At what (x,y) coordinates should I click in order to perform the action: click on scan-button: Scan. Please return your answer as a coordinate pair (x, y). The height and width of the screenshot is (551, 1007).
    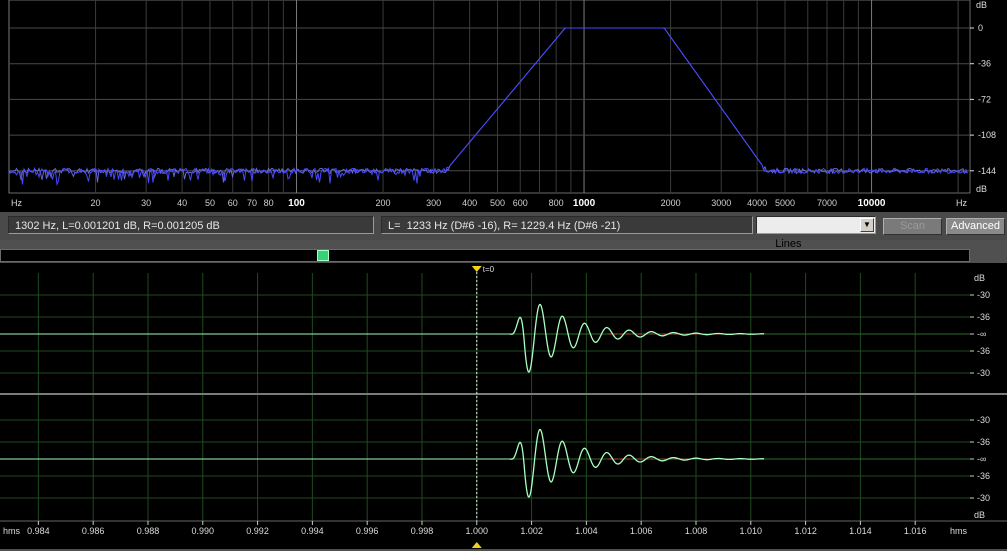
    Looking at the image, I should click on (912, 226).